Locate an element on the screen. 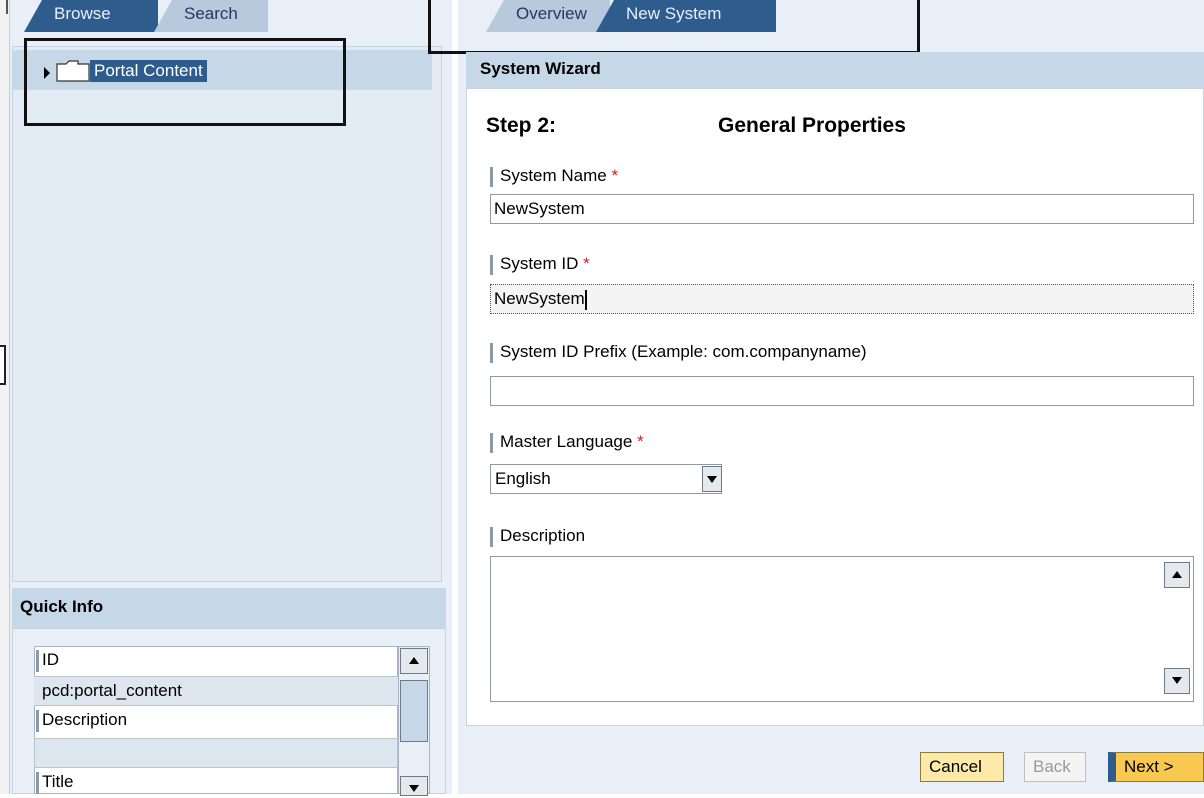 This screenshot has width=1204, height=798. quick-info-label-text: Description is located at coordinates (85, 719).